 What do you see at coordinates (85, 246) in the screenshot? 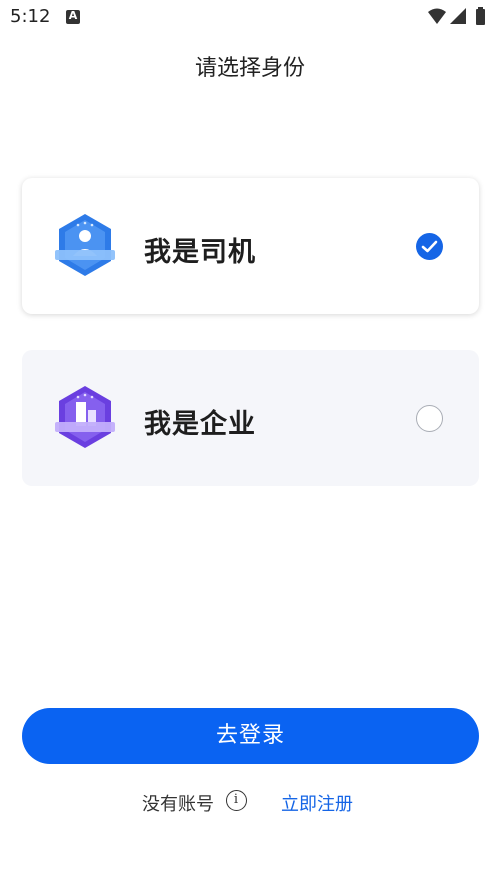
I see `driver-badge-icon` at bounding box center [85, 246].